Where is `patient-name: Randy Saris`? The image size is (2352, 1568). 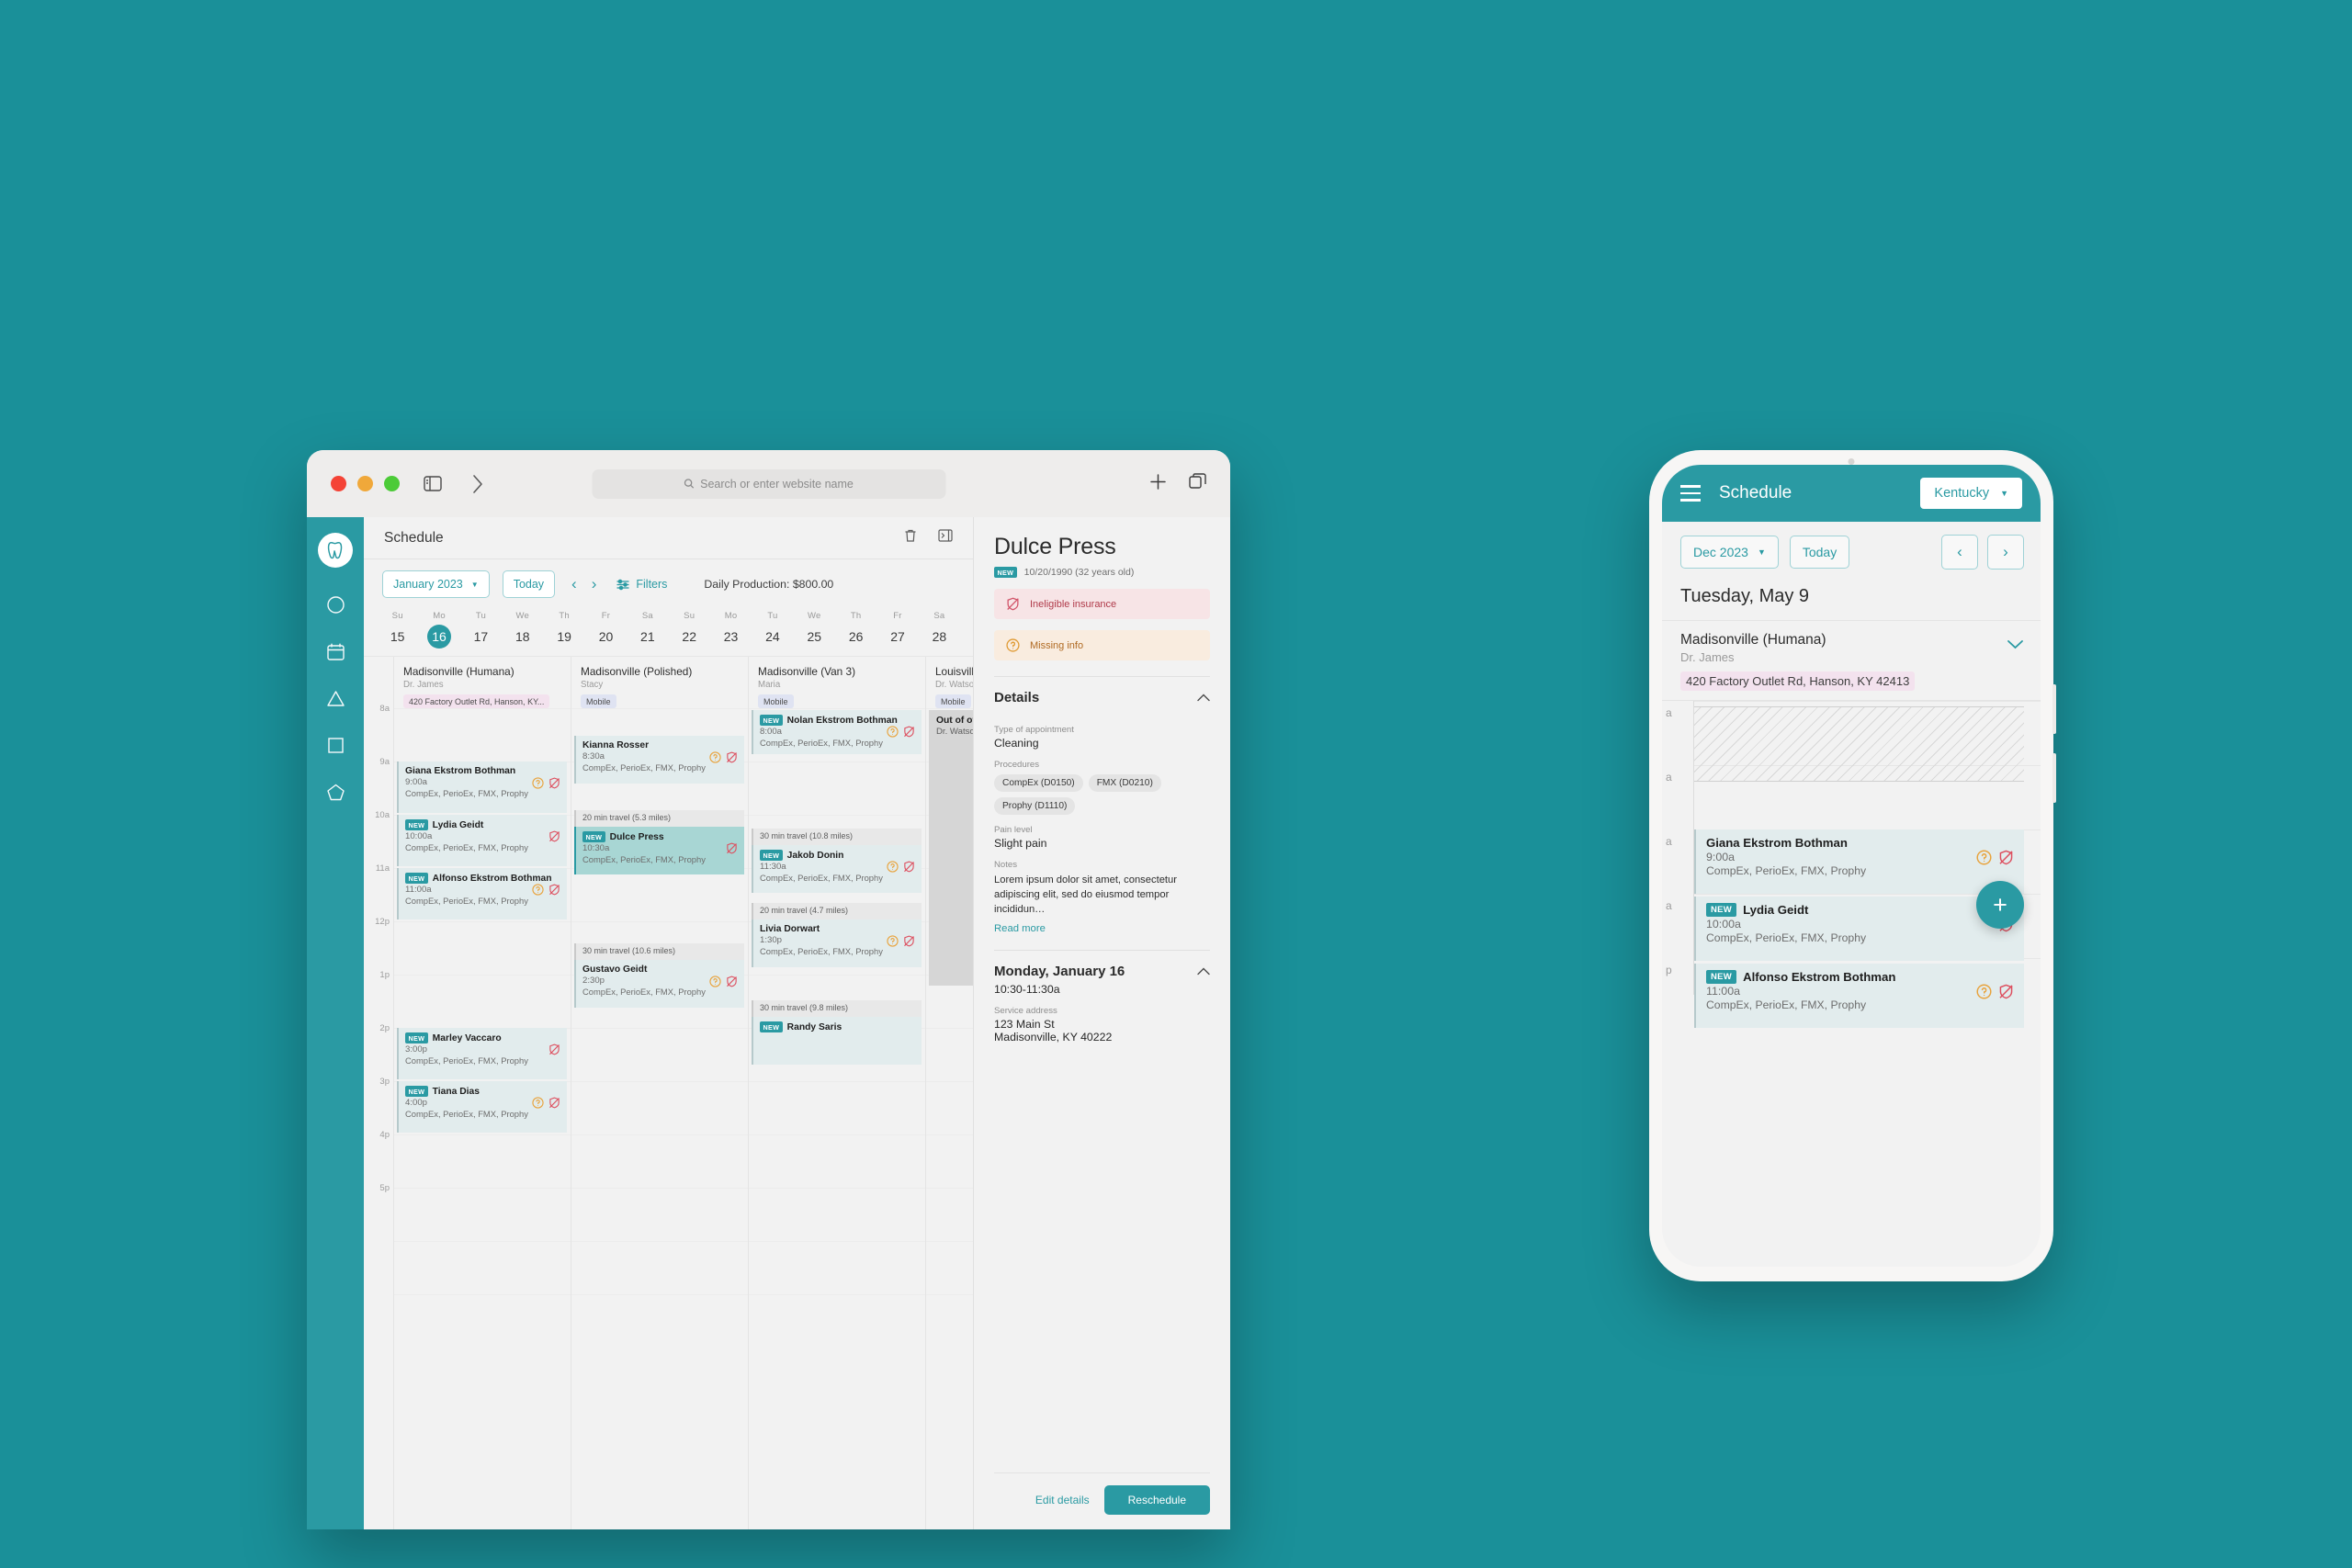
patient-name: Randy Saris is located at coordinates (814, 1027).